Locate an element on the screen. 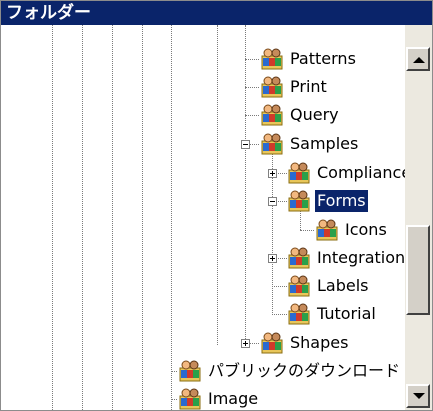 The height and width of the screenshot is (411, 433). panel-title: フォルダー is located at coordinates (48, 13).